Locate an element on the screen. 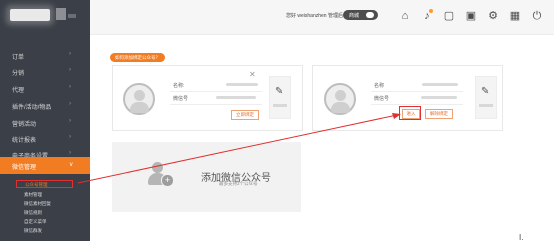  logo-mark is located at coordinates (61, 14).